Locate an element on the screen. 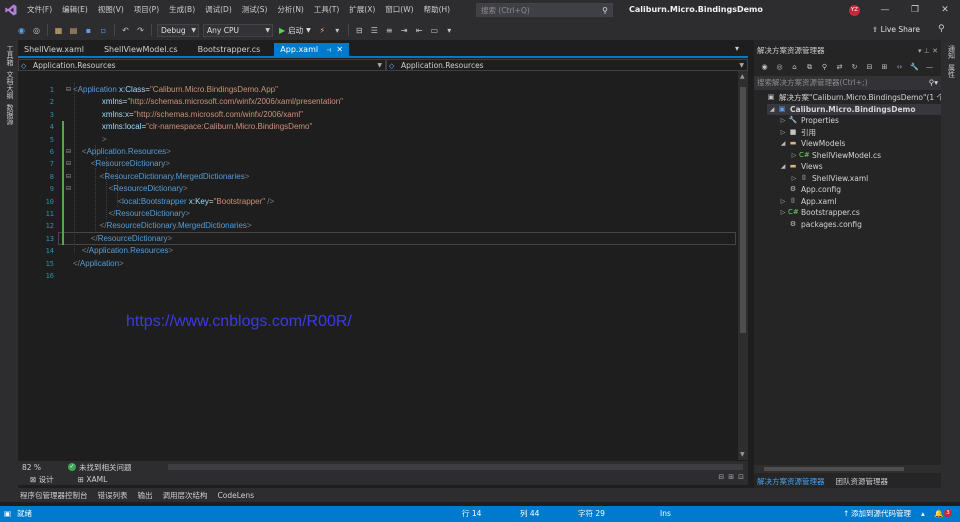  comment-icon: ☰ is located at coordinates (374, 30).